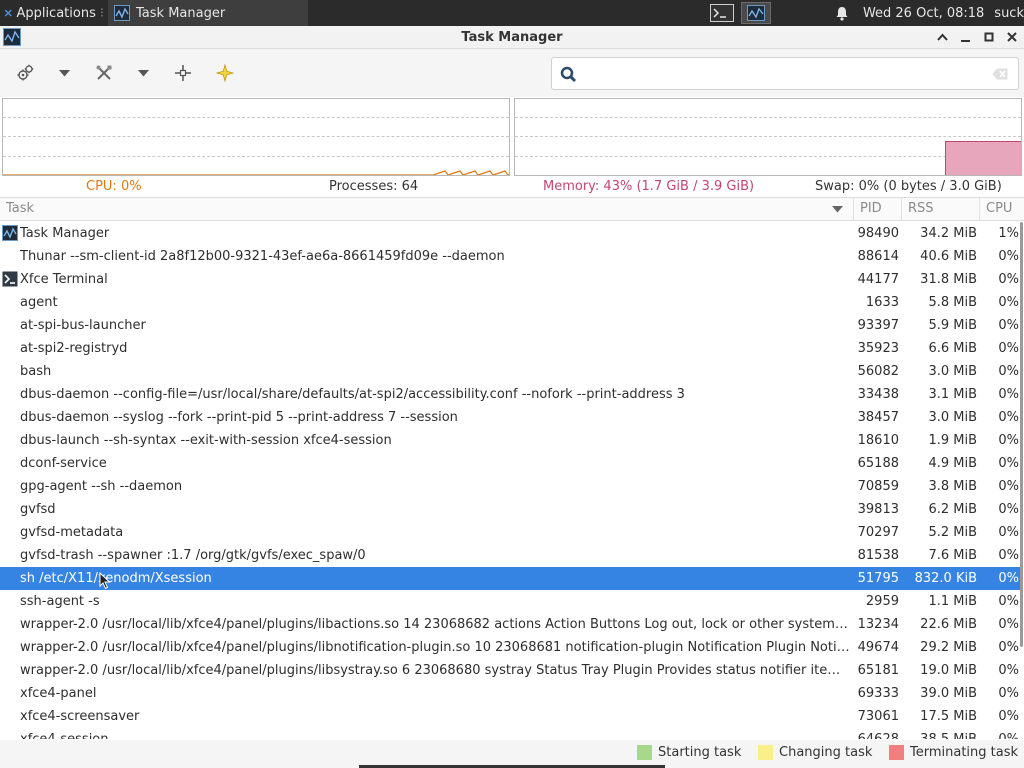  I want to click on taskbar-task-manager-button: Task Manager, so click(208, 13).